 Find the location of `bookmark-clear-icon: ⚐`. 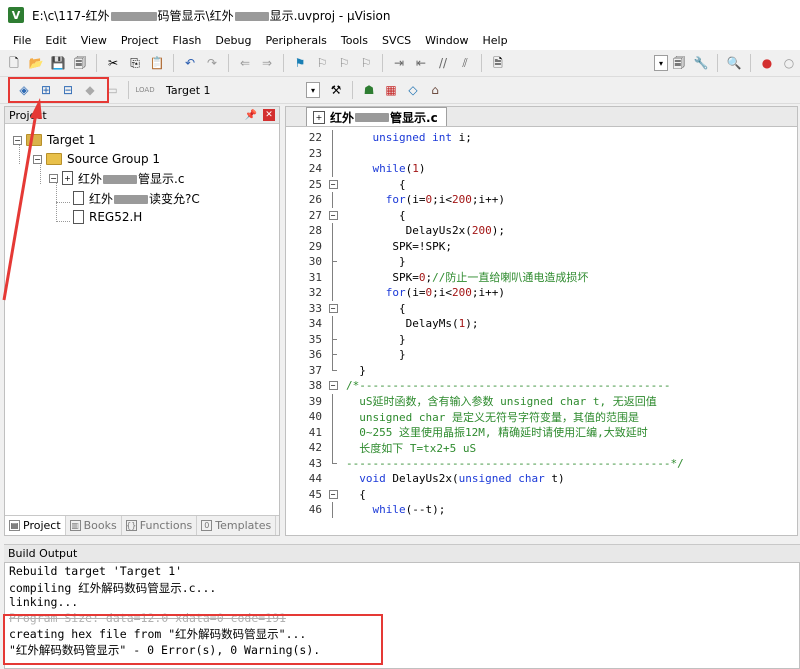

bookmark-clear-icon: ⚐ is located at coordinates (366, 63).